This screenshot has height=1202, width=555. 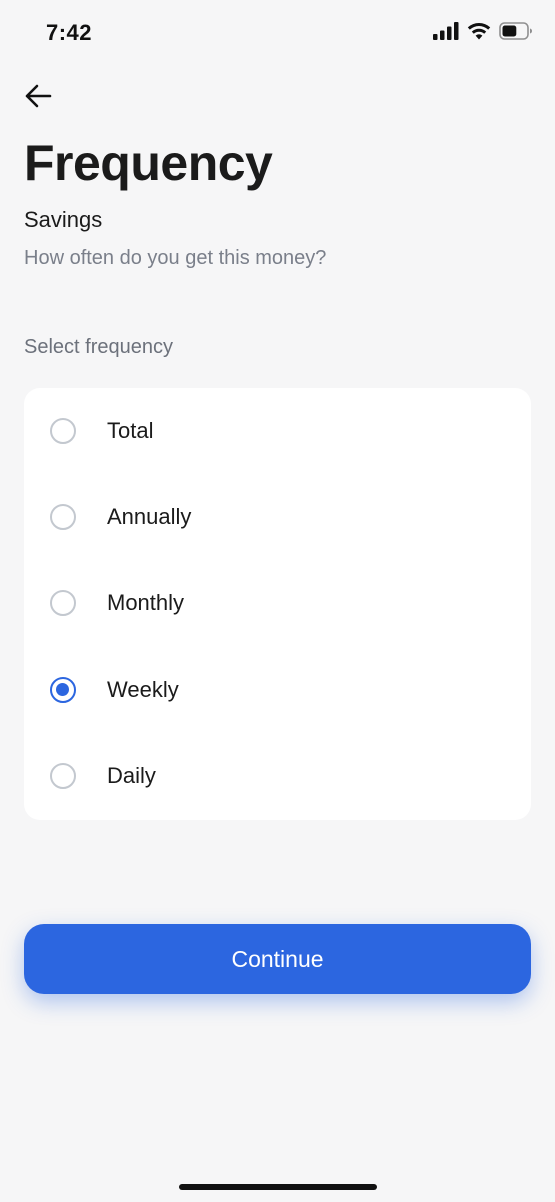 I want to click on status-bar: 7:42, so click(x=277, y=35).